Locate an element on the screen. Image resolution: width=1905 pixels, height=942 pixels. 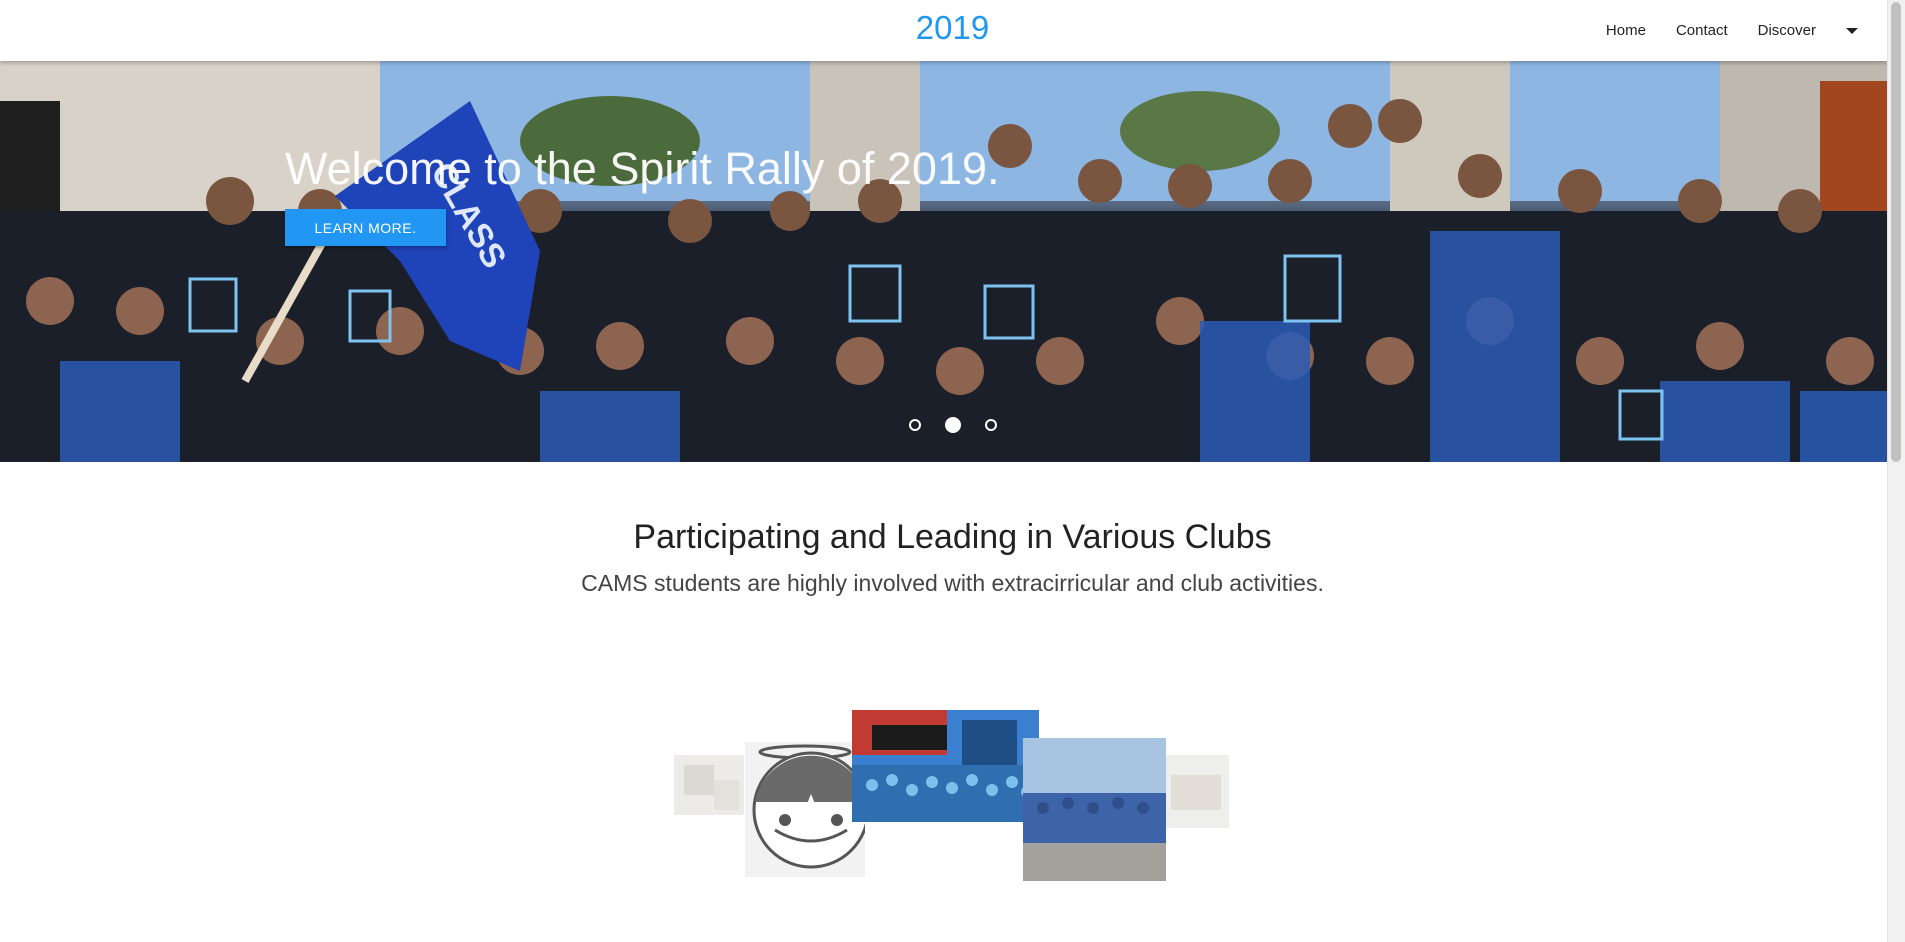
hero-title: Welcome to the Spirit Rally of 2019. is located at coordinates (642, 168).